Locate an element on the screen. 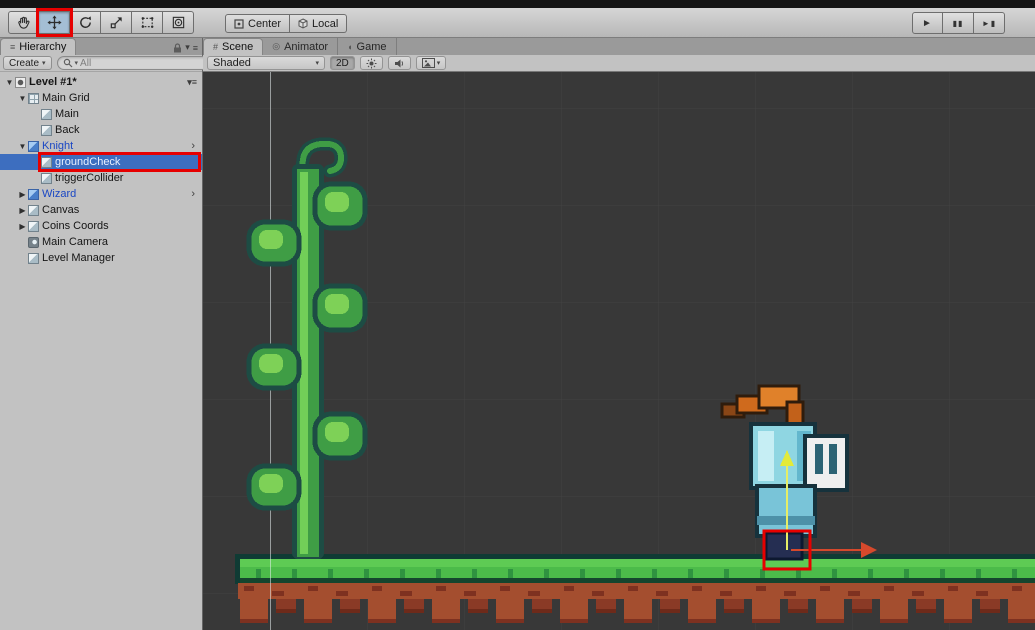 The width and height of the screenshot is (1035, 630). rotate-tool-button is located at coordinates (85, 22).